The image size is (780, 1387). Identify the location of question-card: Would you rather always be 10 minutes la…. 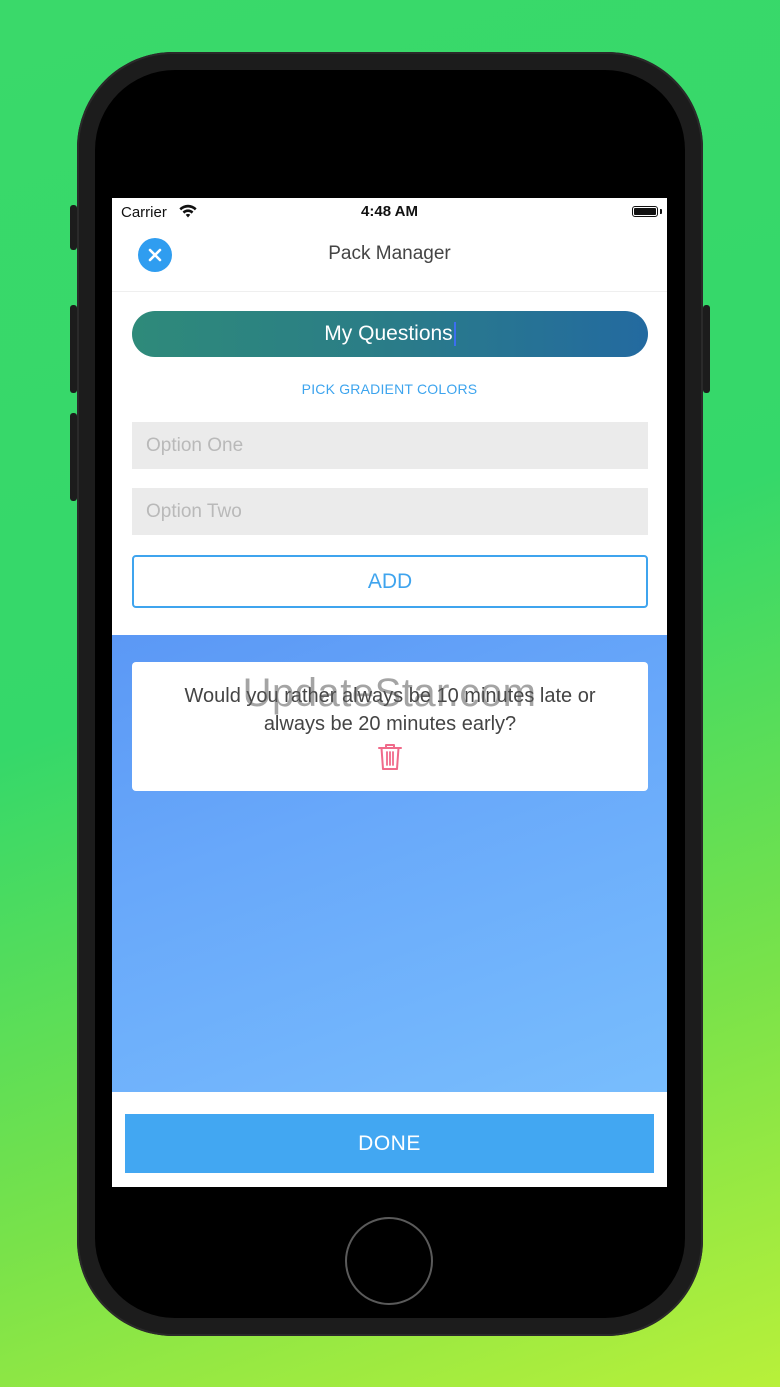
(390, 726).